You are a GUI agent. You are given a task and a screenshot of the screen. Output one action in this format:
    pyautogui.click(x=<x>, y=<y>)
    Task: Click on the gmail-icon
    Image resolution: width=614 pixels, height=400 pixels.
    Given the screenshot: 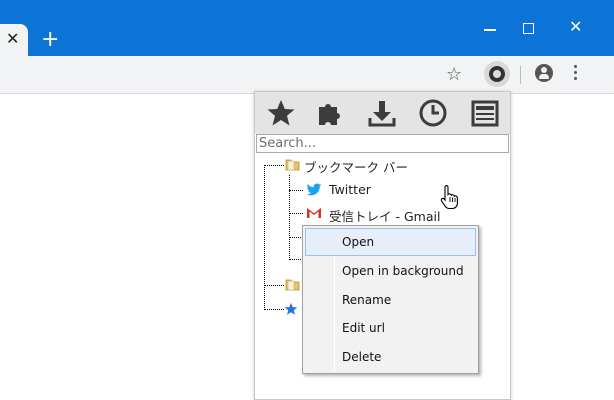 What is the action you would take?
    pyautogui.click(x=314, y=213)
    